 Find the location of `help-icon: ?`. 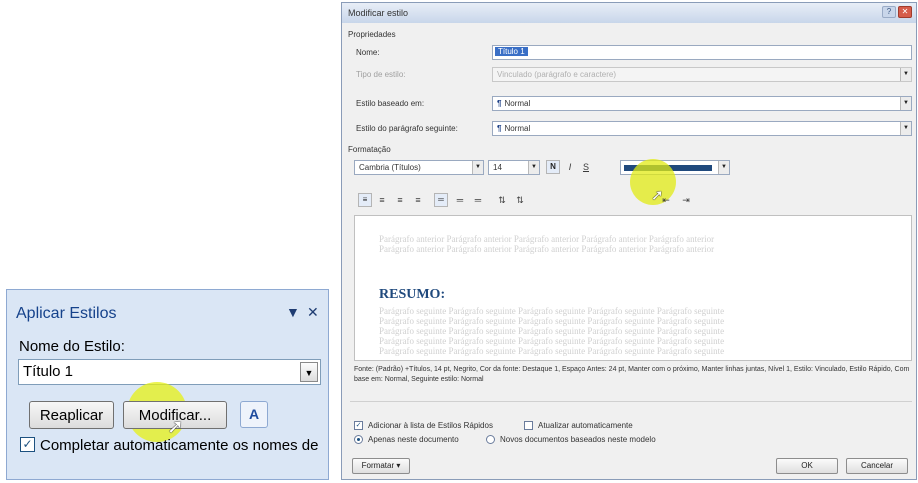

help-icon: ? is located at coordinates (889, 12).